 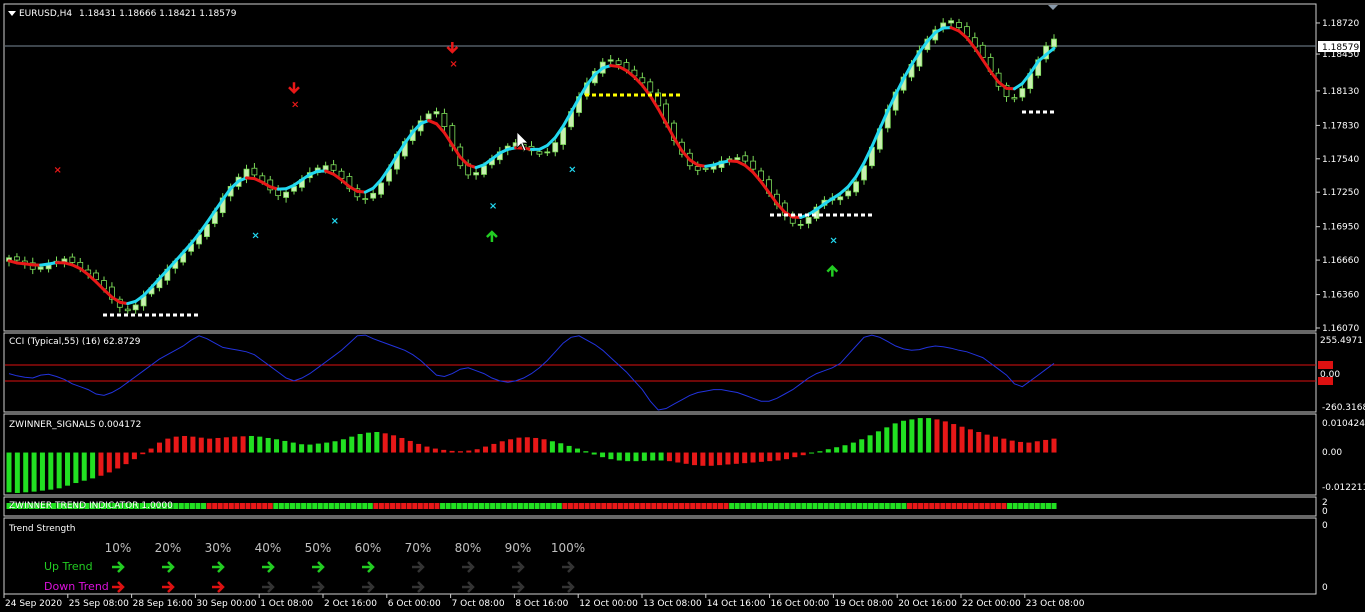 I want to click on signals-title: ZWINNER_SIGNALS 0.004172, so click(x=75, y=425).